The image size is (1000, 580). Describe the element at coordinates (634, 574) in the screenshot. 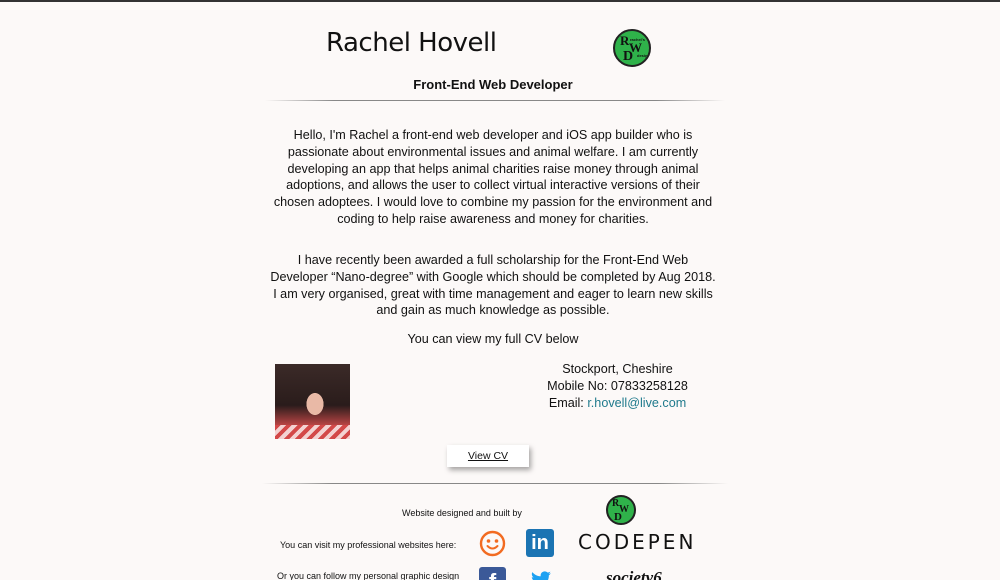

I see `society6-logo: society6` at that location.